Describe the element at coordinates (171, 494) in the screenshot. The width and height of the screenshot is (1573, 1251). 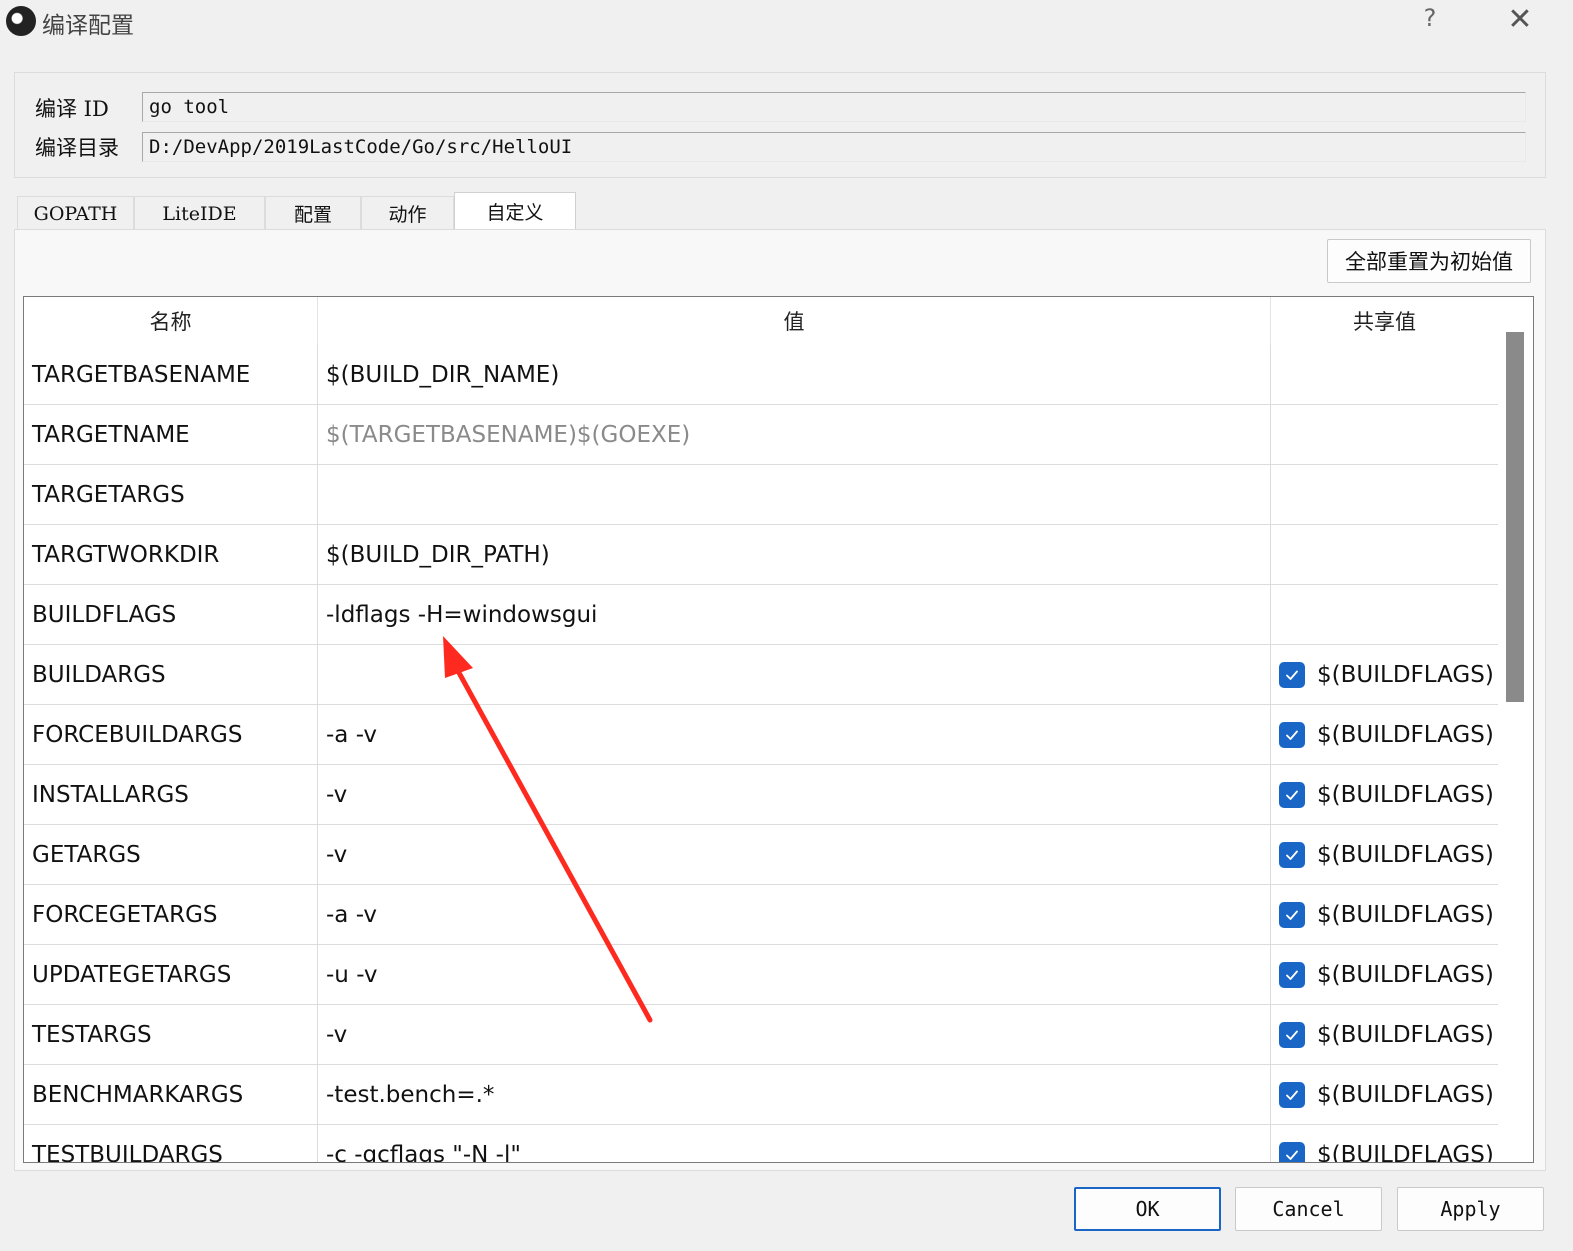
I see `row-name-cell: TARGETARGS` at that location.